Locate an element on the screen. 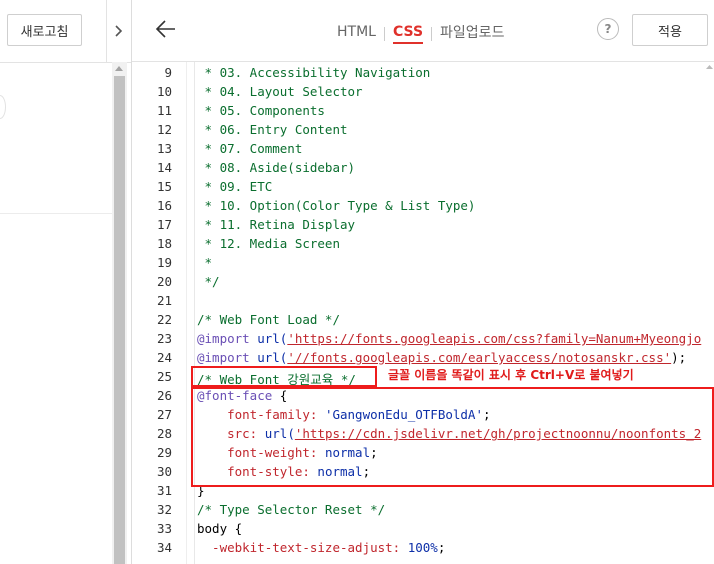  line-number: 33 is located at coordinates (164, 528).